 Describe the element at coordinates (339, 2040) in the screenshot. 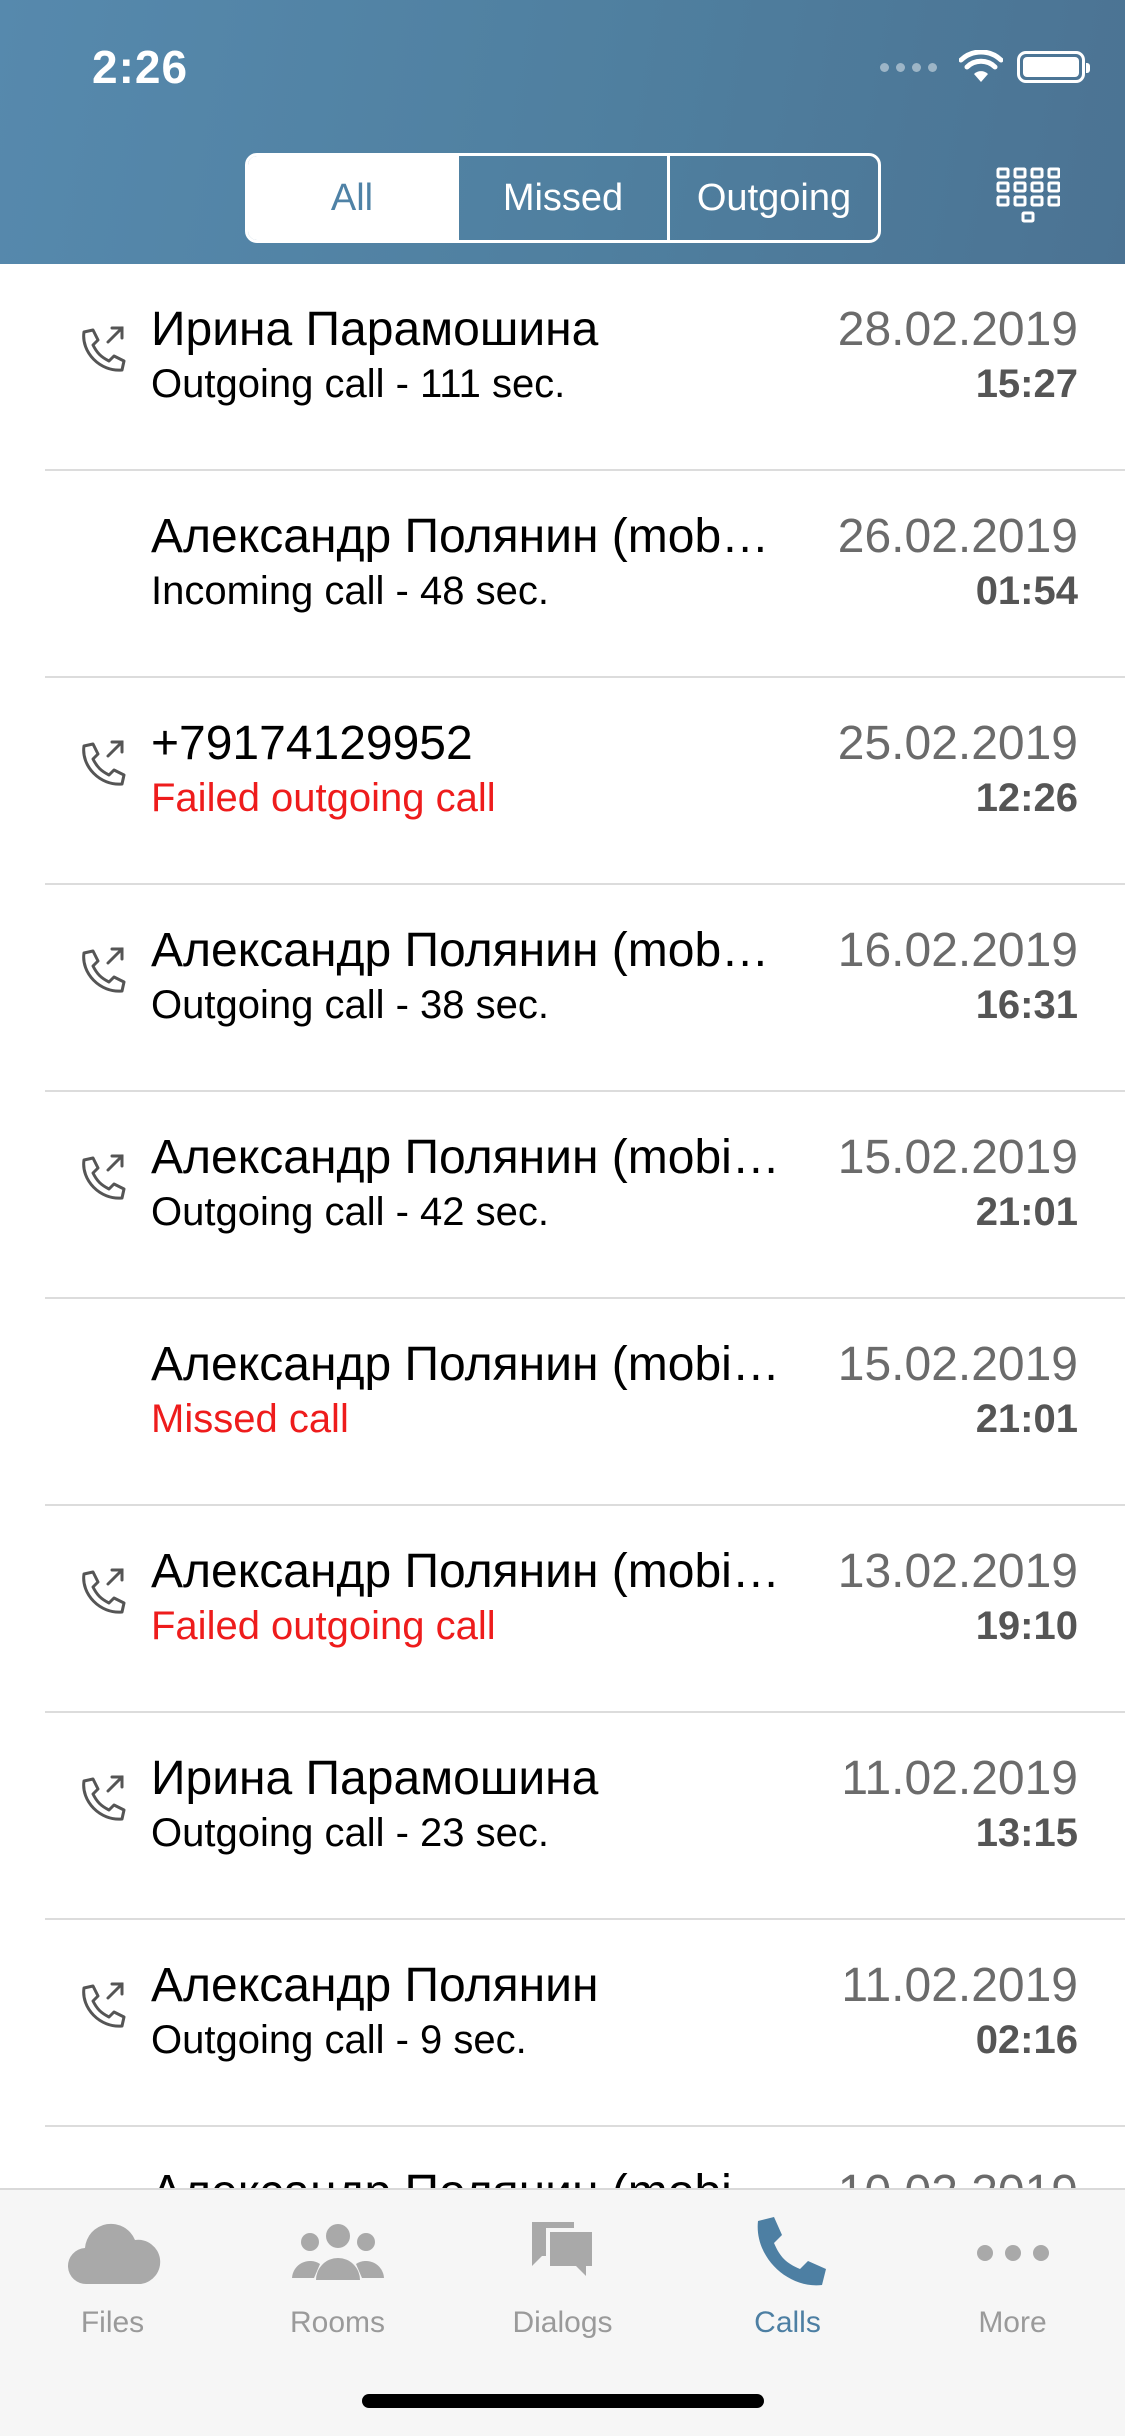

I see `call-detail: Outgoing call - 9 sec.` at that location.